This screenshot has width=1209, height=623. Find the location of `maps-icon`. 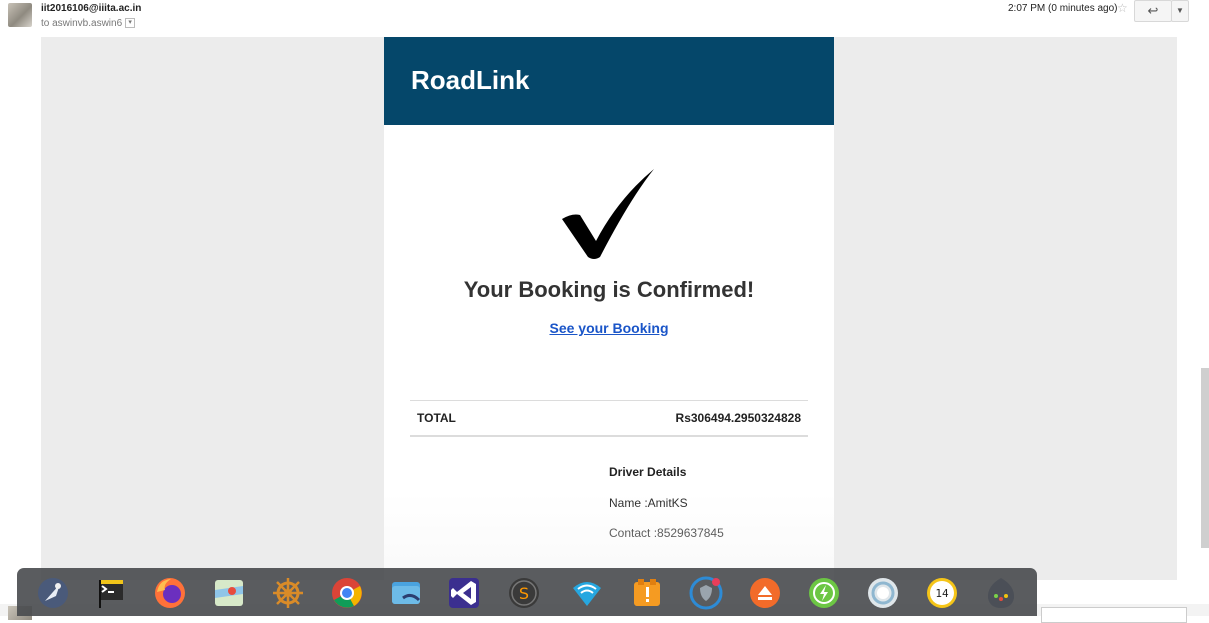

maps-icon is located at coordinates (229, 593).